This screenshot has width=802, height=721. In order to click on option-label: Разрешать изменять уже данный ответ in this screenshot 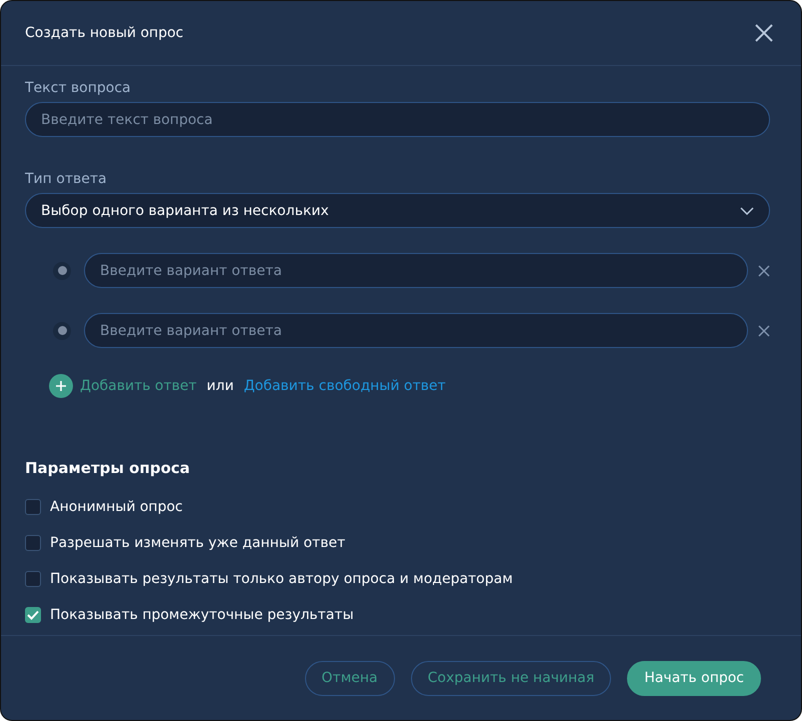, I will do `click(198, 543)`.